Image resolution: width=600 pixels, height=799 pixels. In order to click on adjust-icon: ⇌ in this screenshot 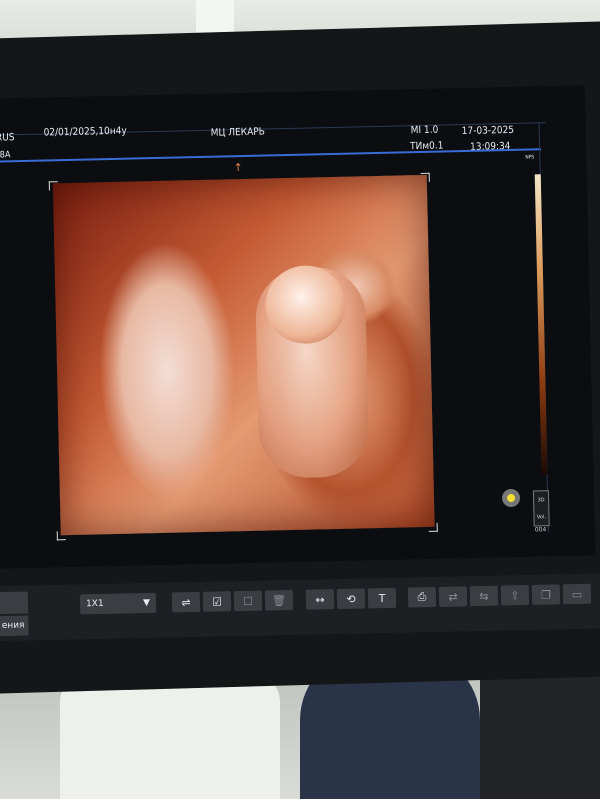, I will do `click(186, 602)`.